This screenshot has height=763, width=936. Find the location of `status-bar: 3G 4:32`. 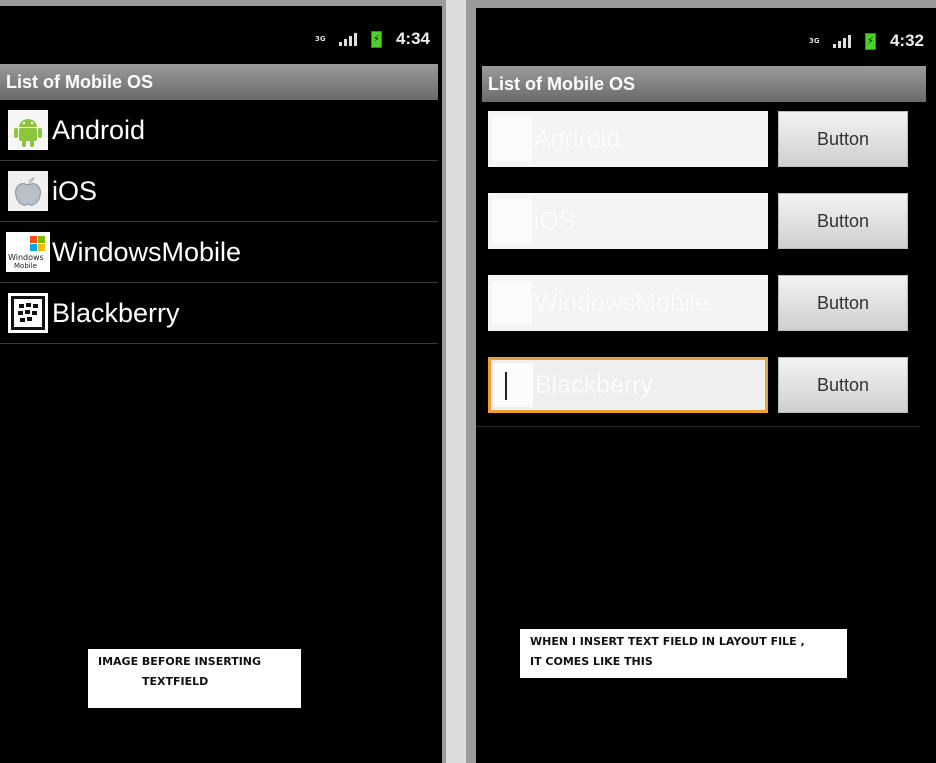

status-bar: 3G 4:32 is located at coordinates (706, 34).